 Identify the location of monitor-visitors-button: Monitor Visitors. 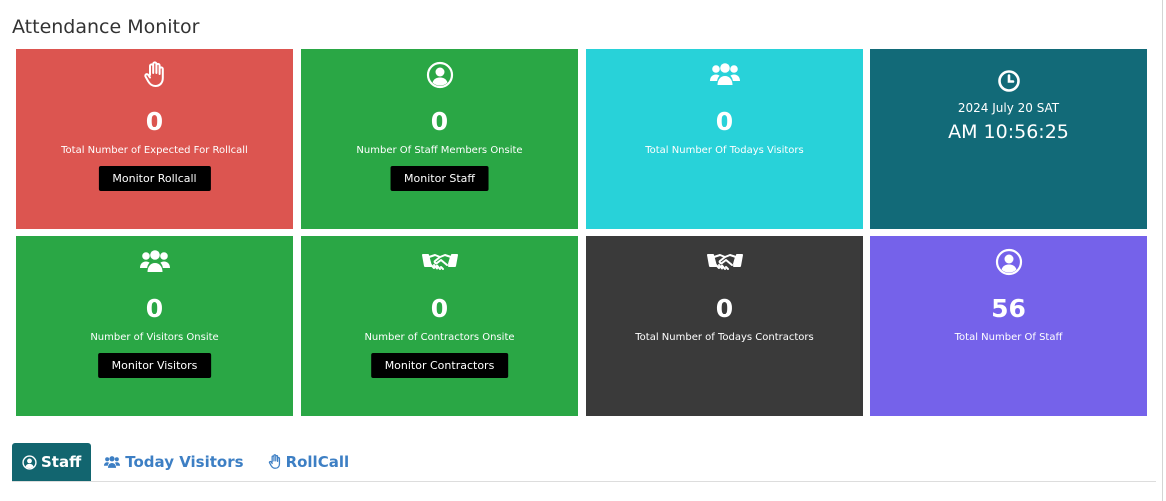
(154, 365).